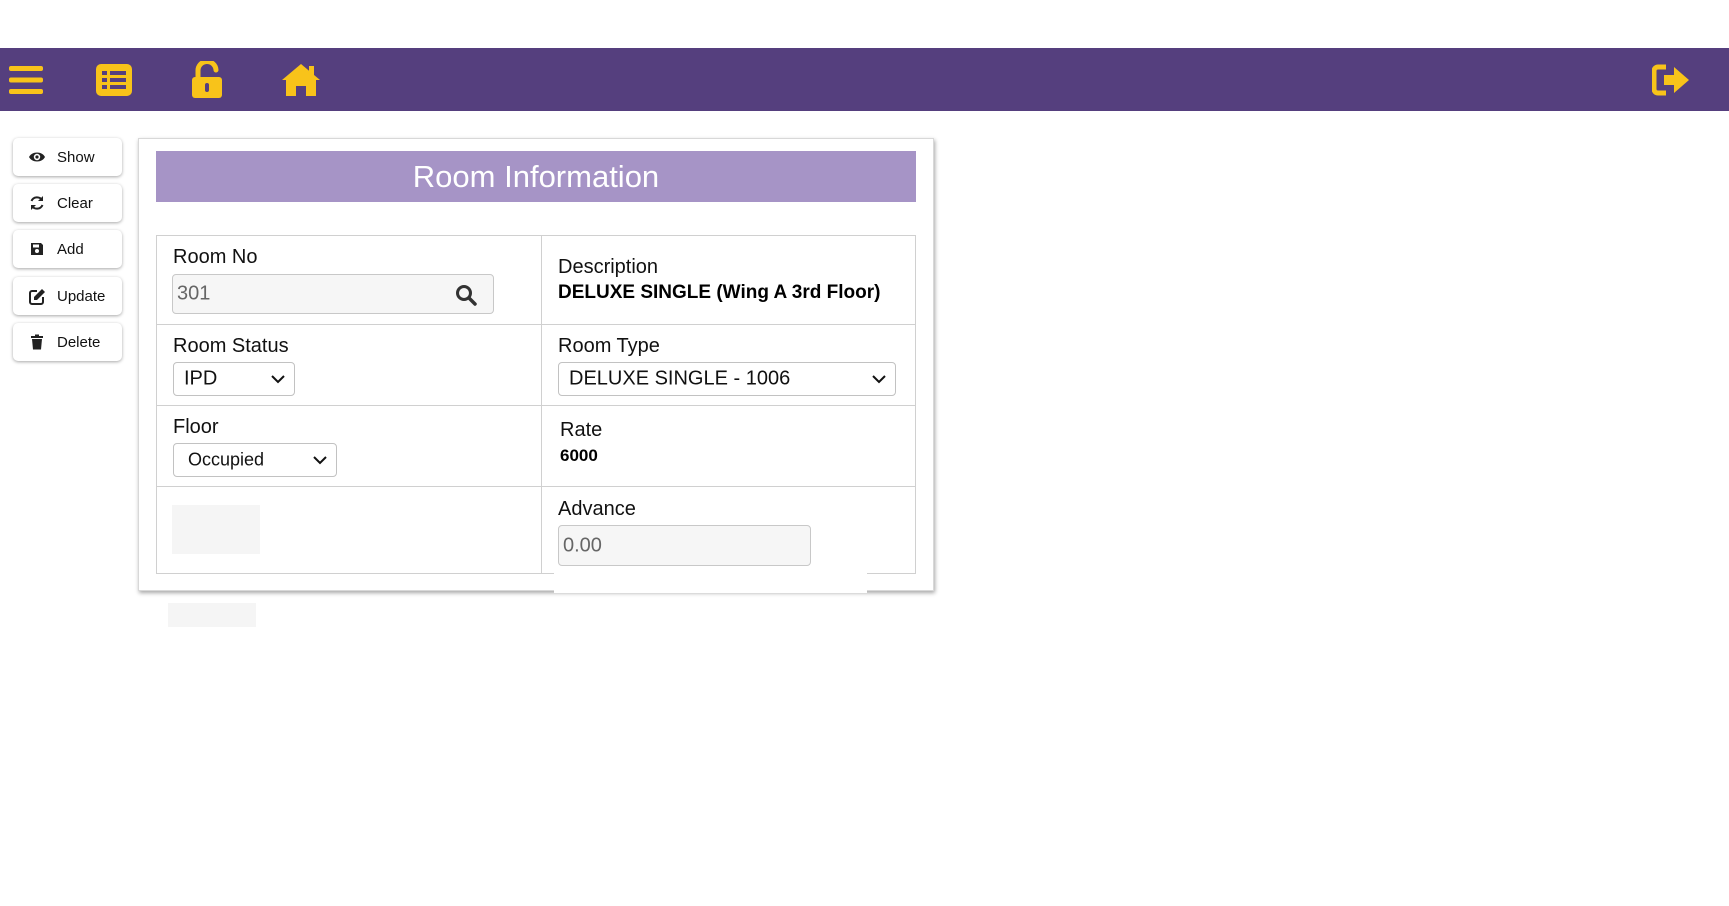  What do you see at coordinates (207, 80) in the screenshot?
I see `unlock-icon` at bounding box center [207, 80].